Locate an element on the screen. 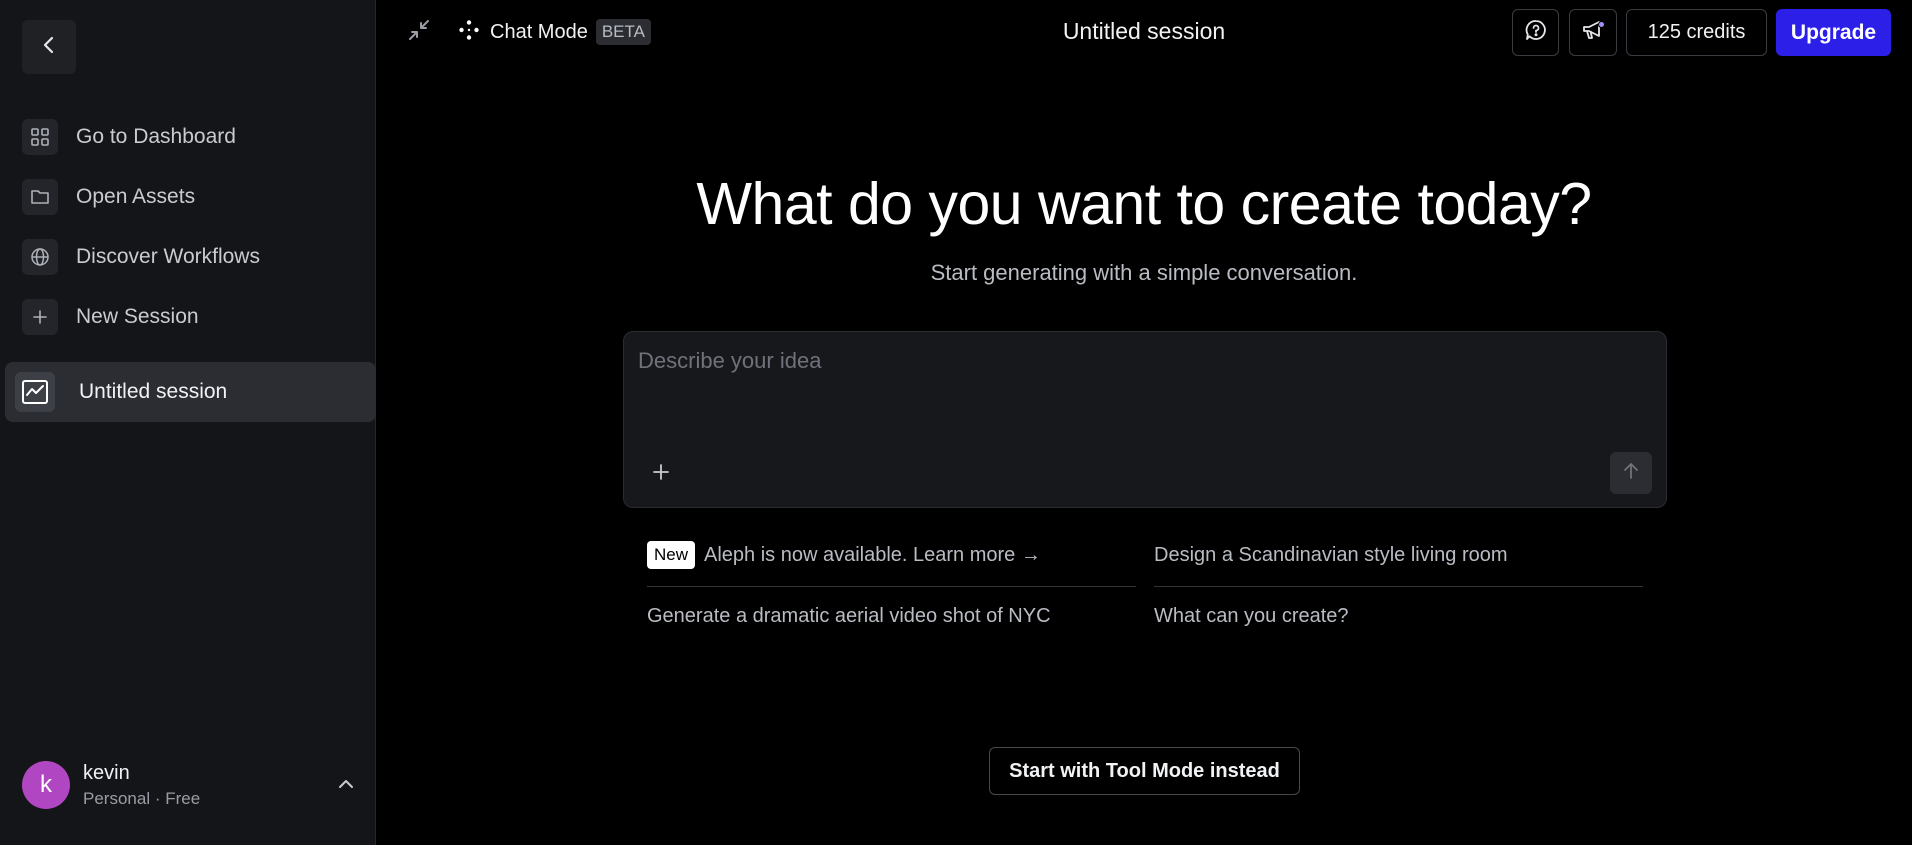  chat-bubble-icon is located at coordinates (1536, 32).